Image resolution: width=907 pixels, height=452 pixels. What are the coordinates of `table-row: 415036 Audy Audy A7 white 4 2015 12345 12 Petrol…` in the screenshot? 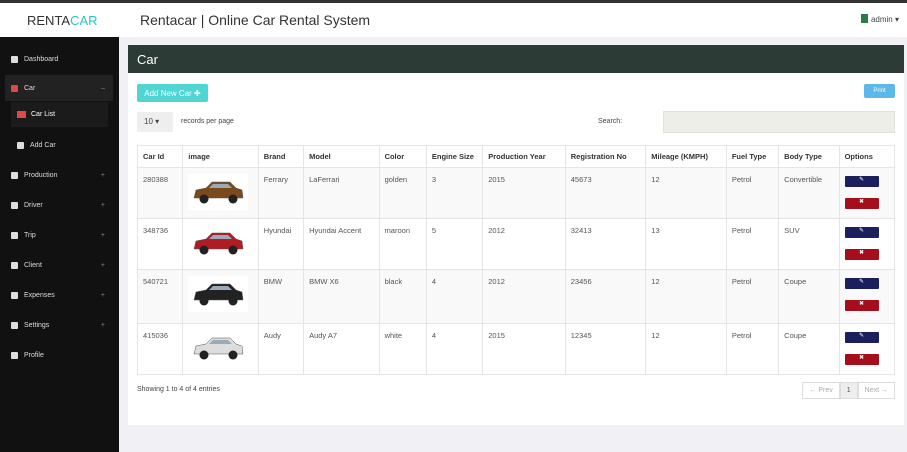 It's located at (516, 349).